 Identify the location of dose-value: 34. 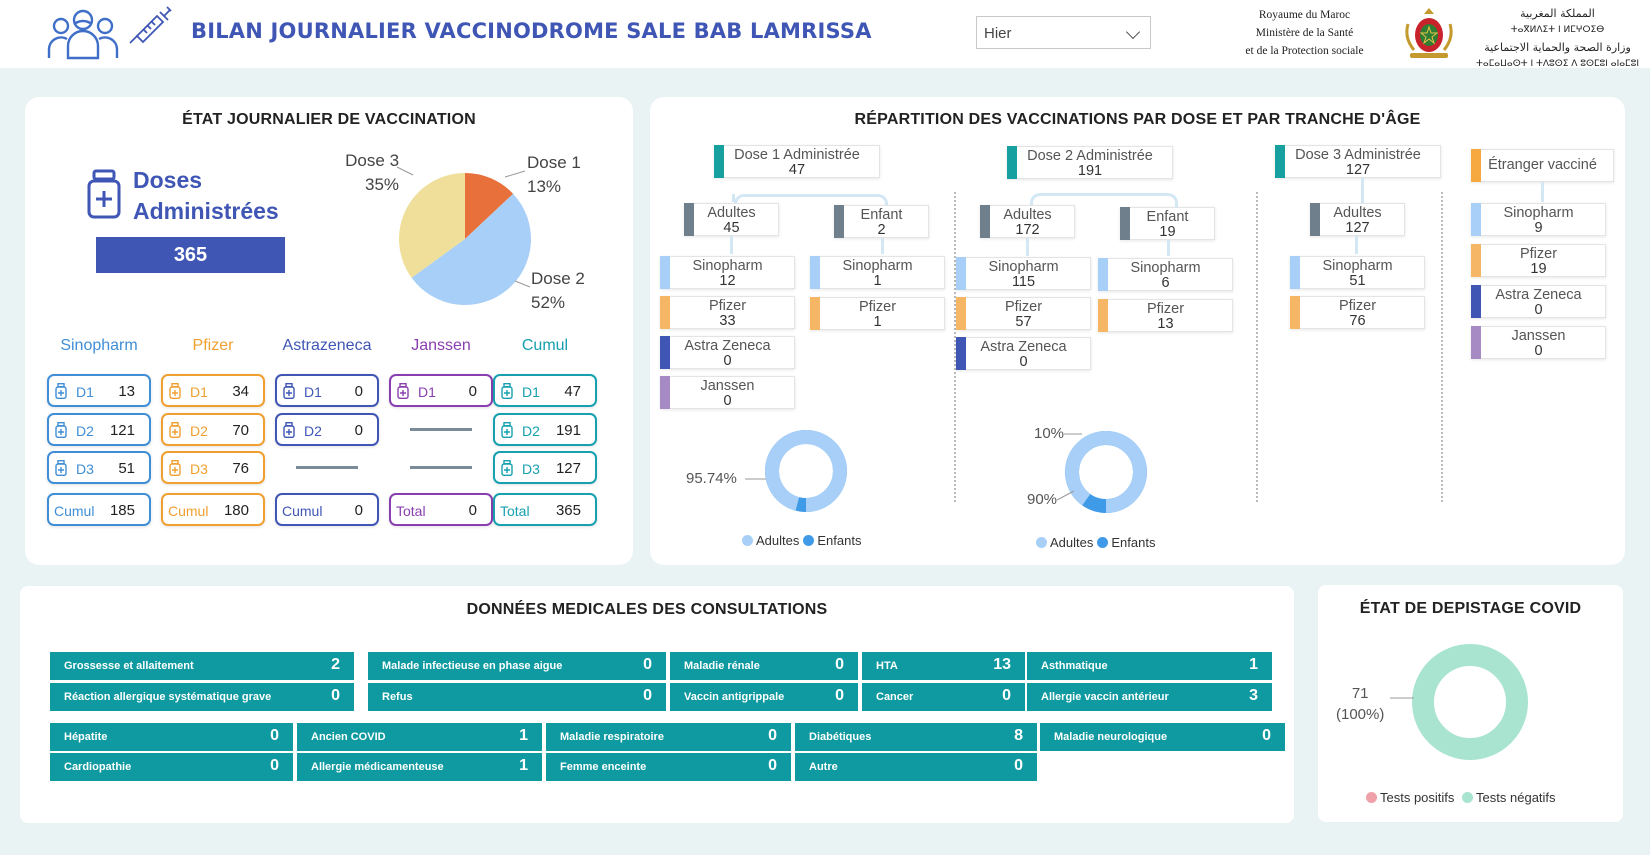
(240, 391).